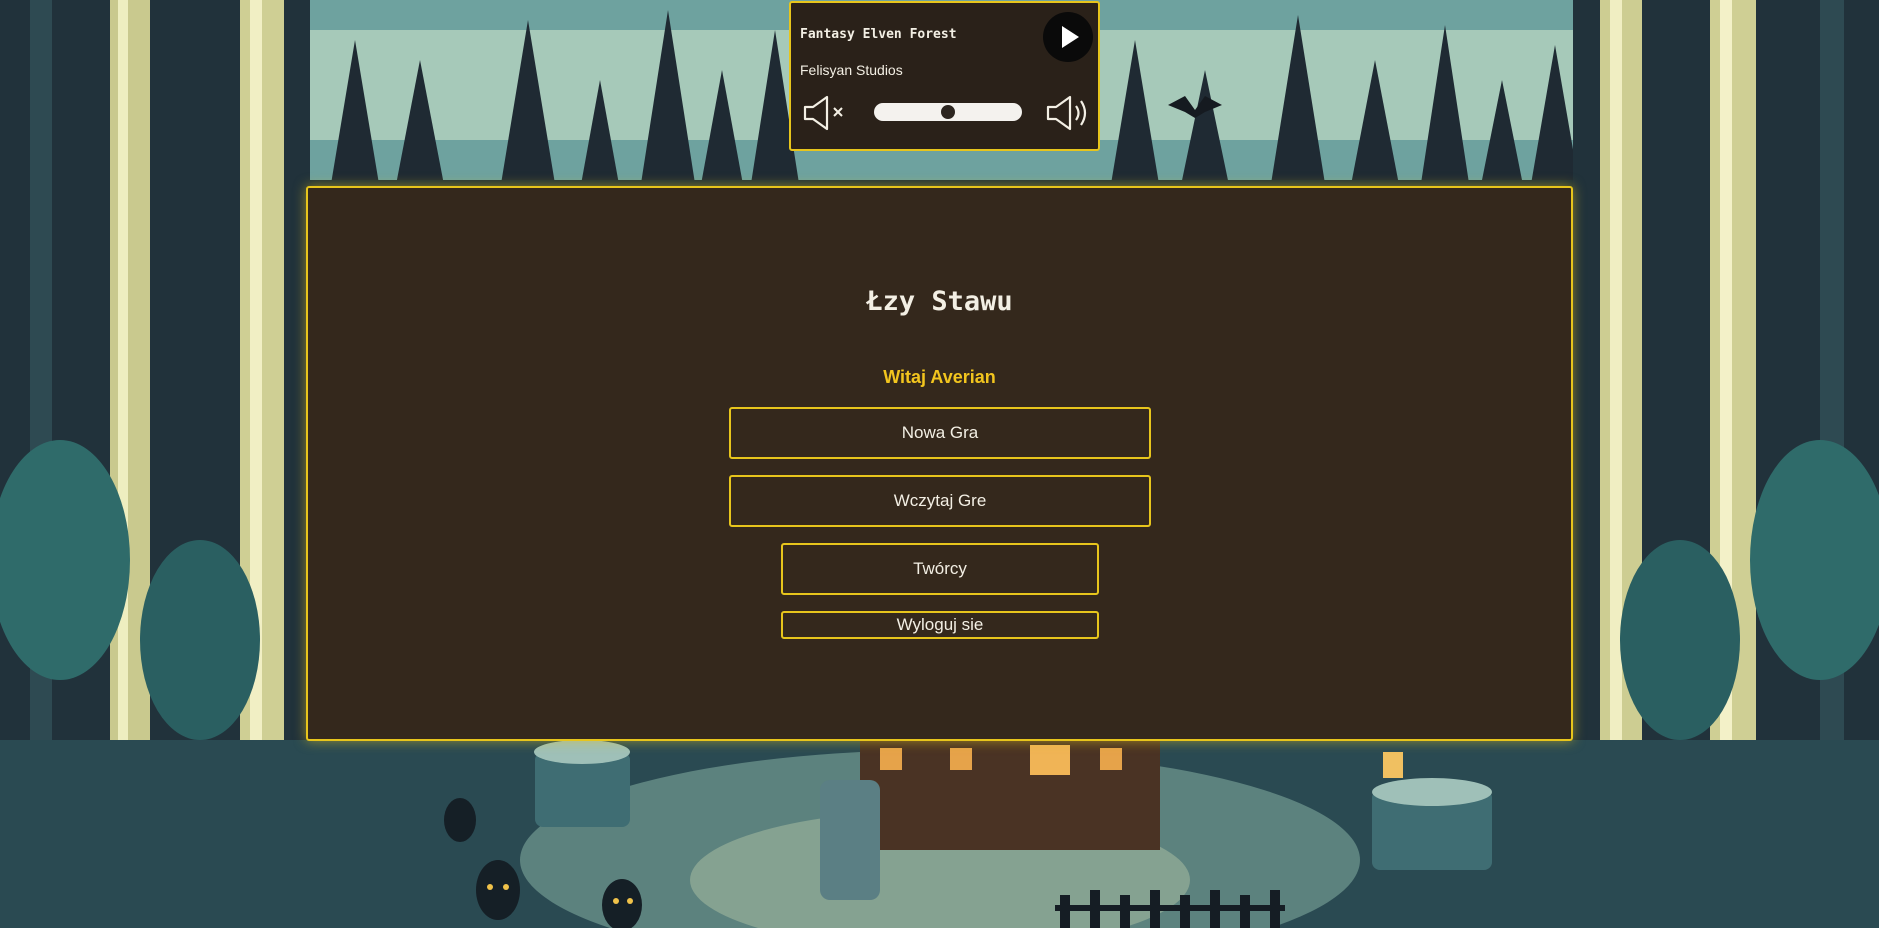  I want to click on music-player: Fantasy Elven Forest Felisyan Studios, so click(944, 76).